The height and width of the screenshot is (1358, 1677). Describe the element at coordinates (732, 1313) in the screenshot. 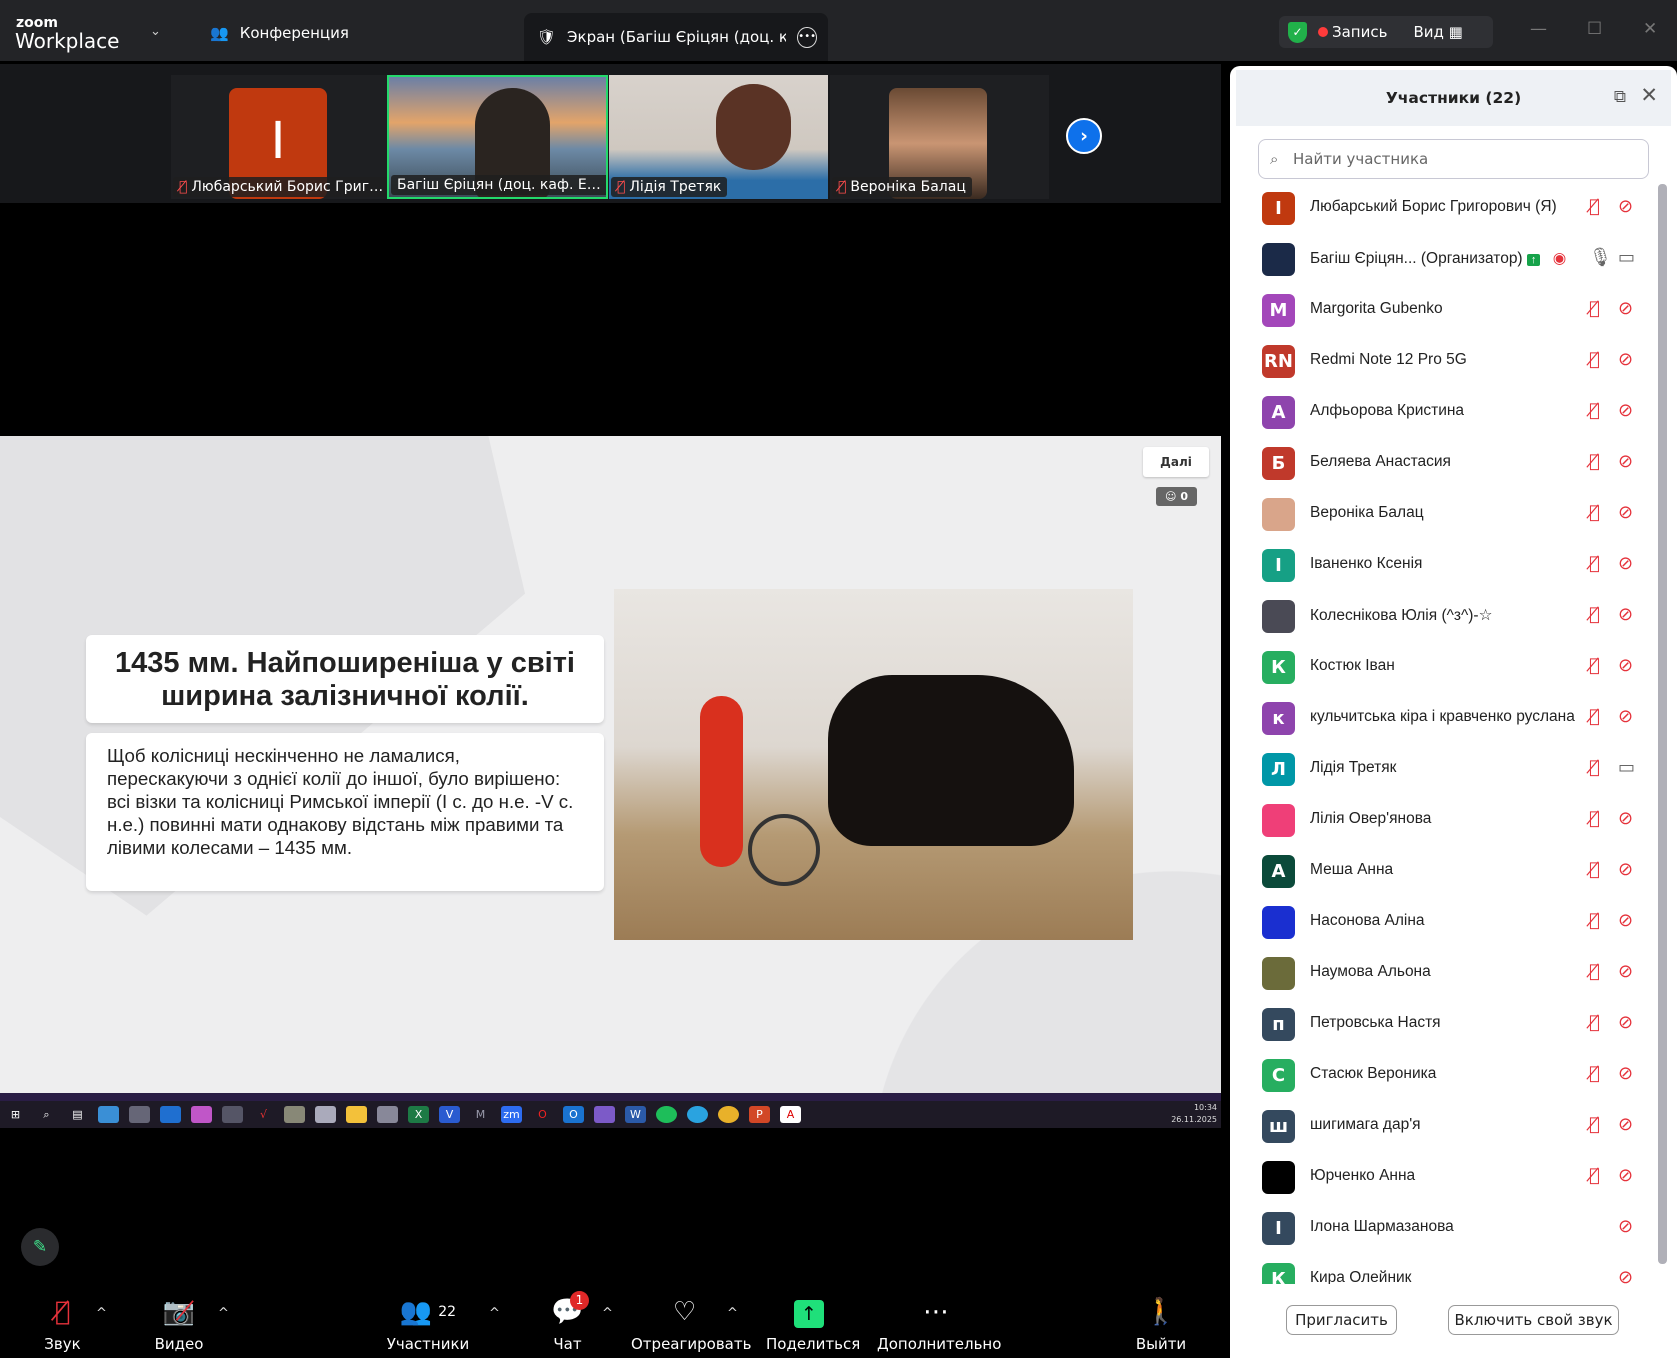

I see `react-options-caret: ^` at that location.